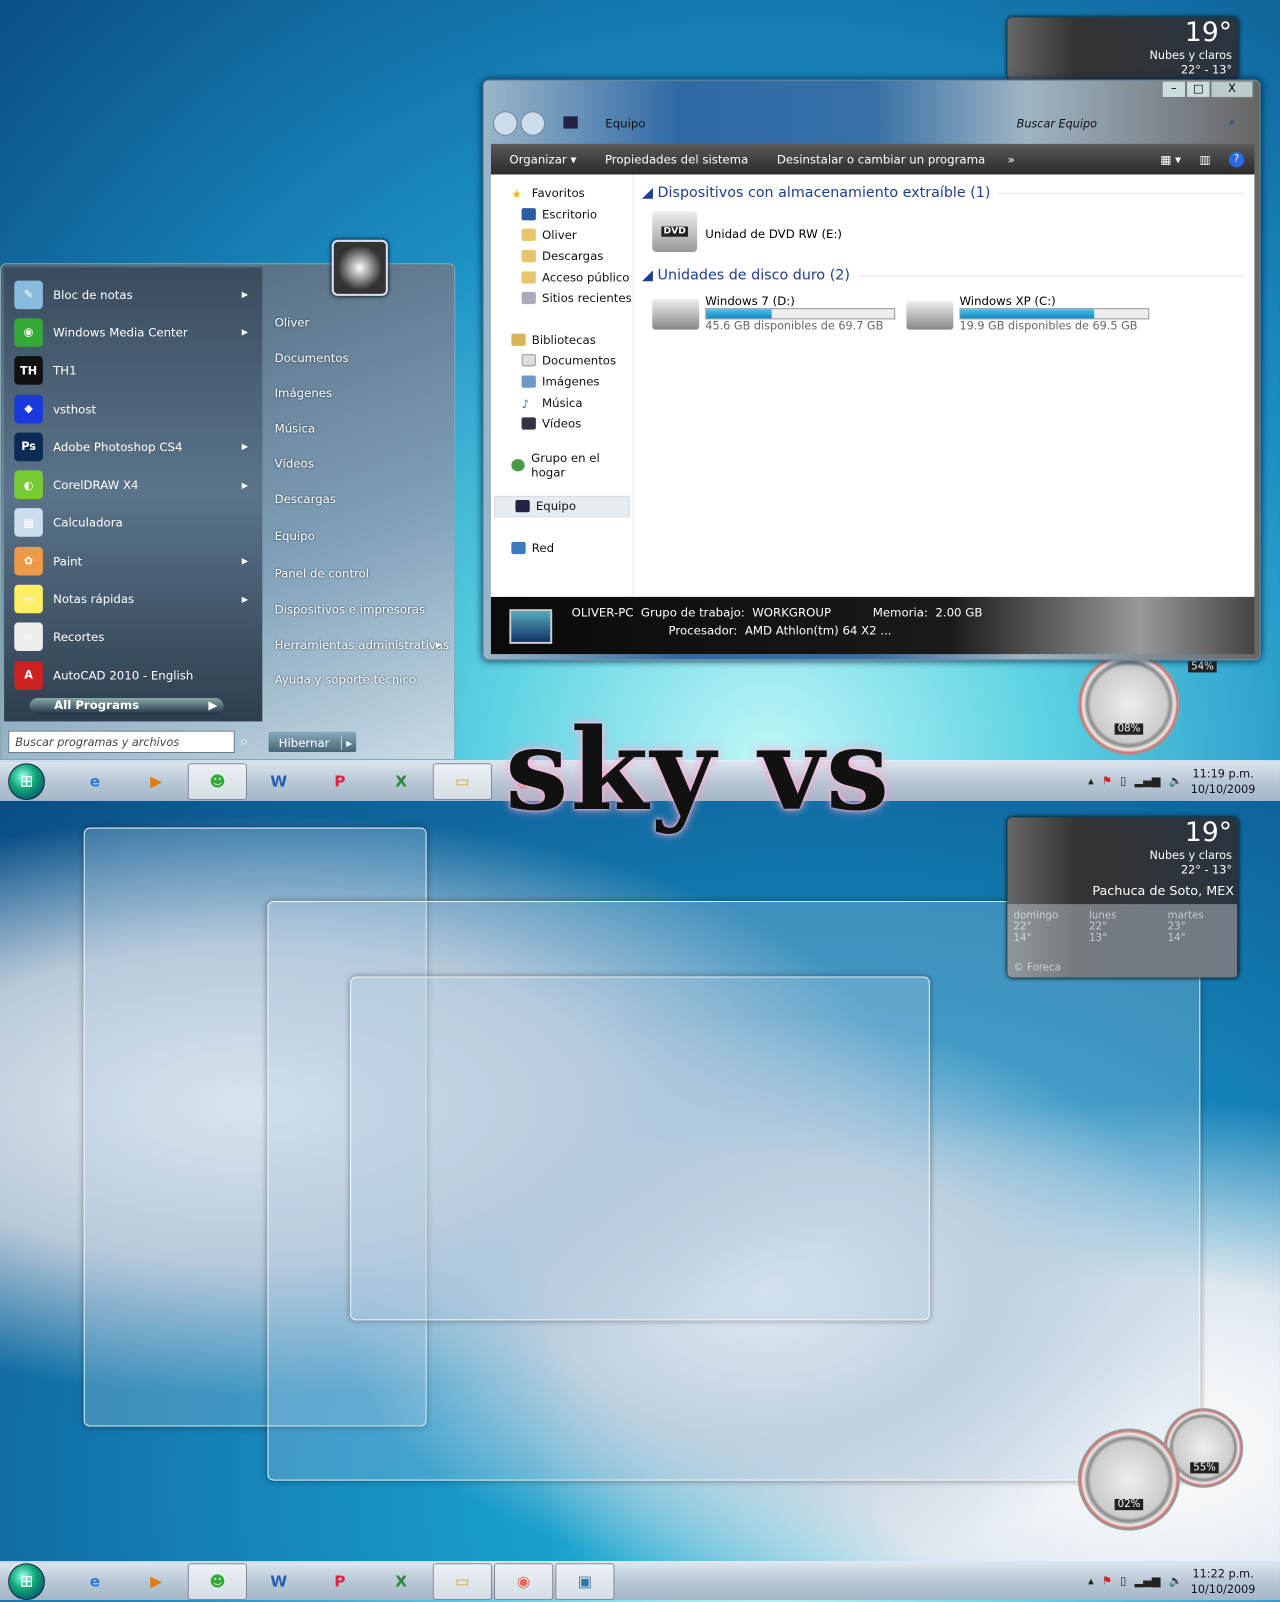 This screenshot has height=1602, width=1280. Describe the element at coordinates (133, 637) in the screenshot. I see `program-item: ✂ Recortes` at that location.